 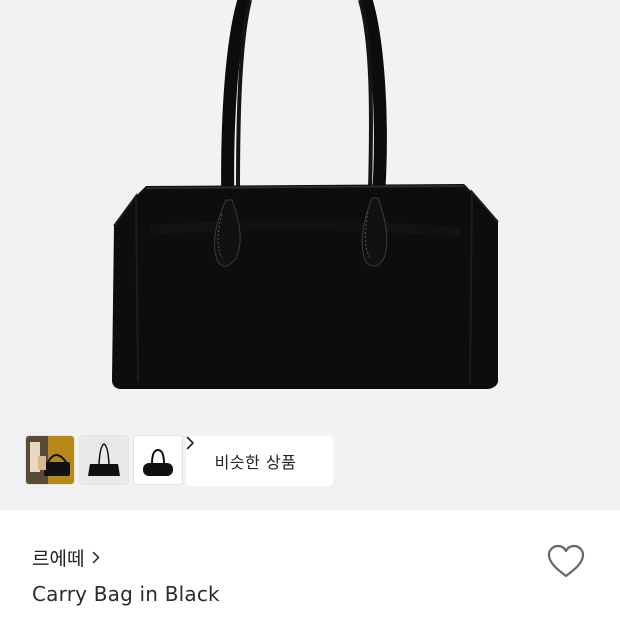 I want to click on heart-icon, so click(x=566, y=561).